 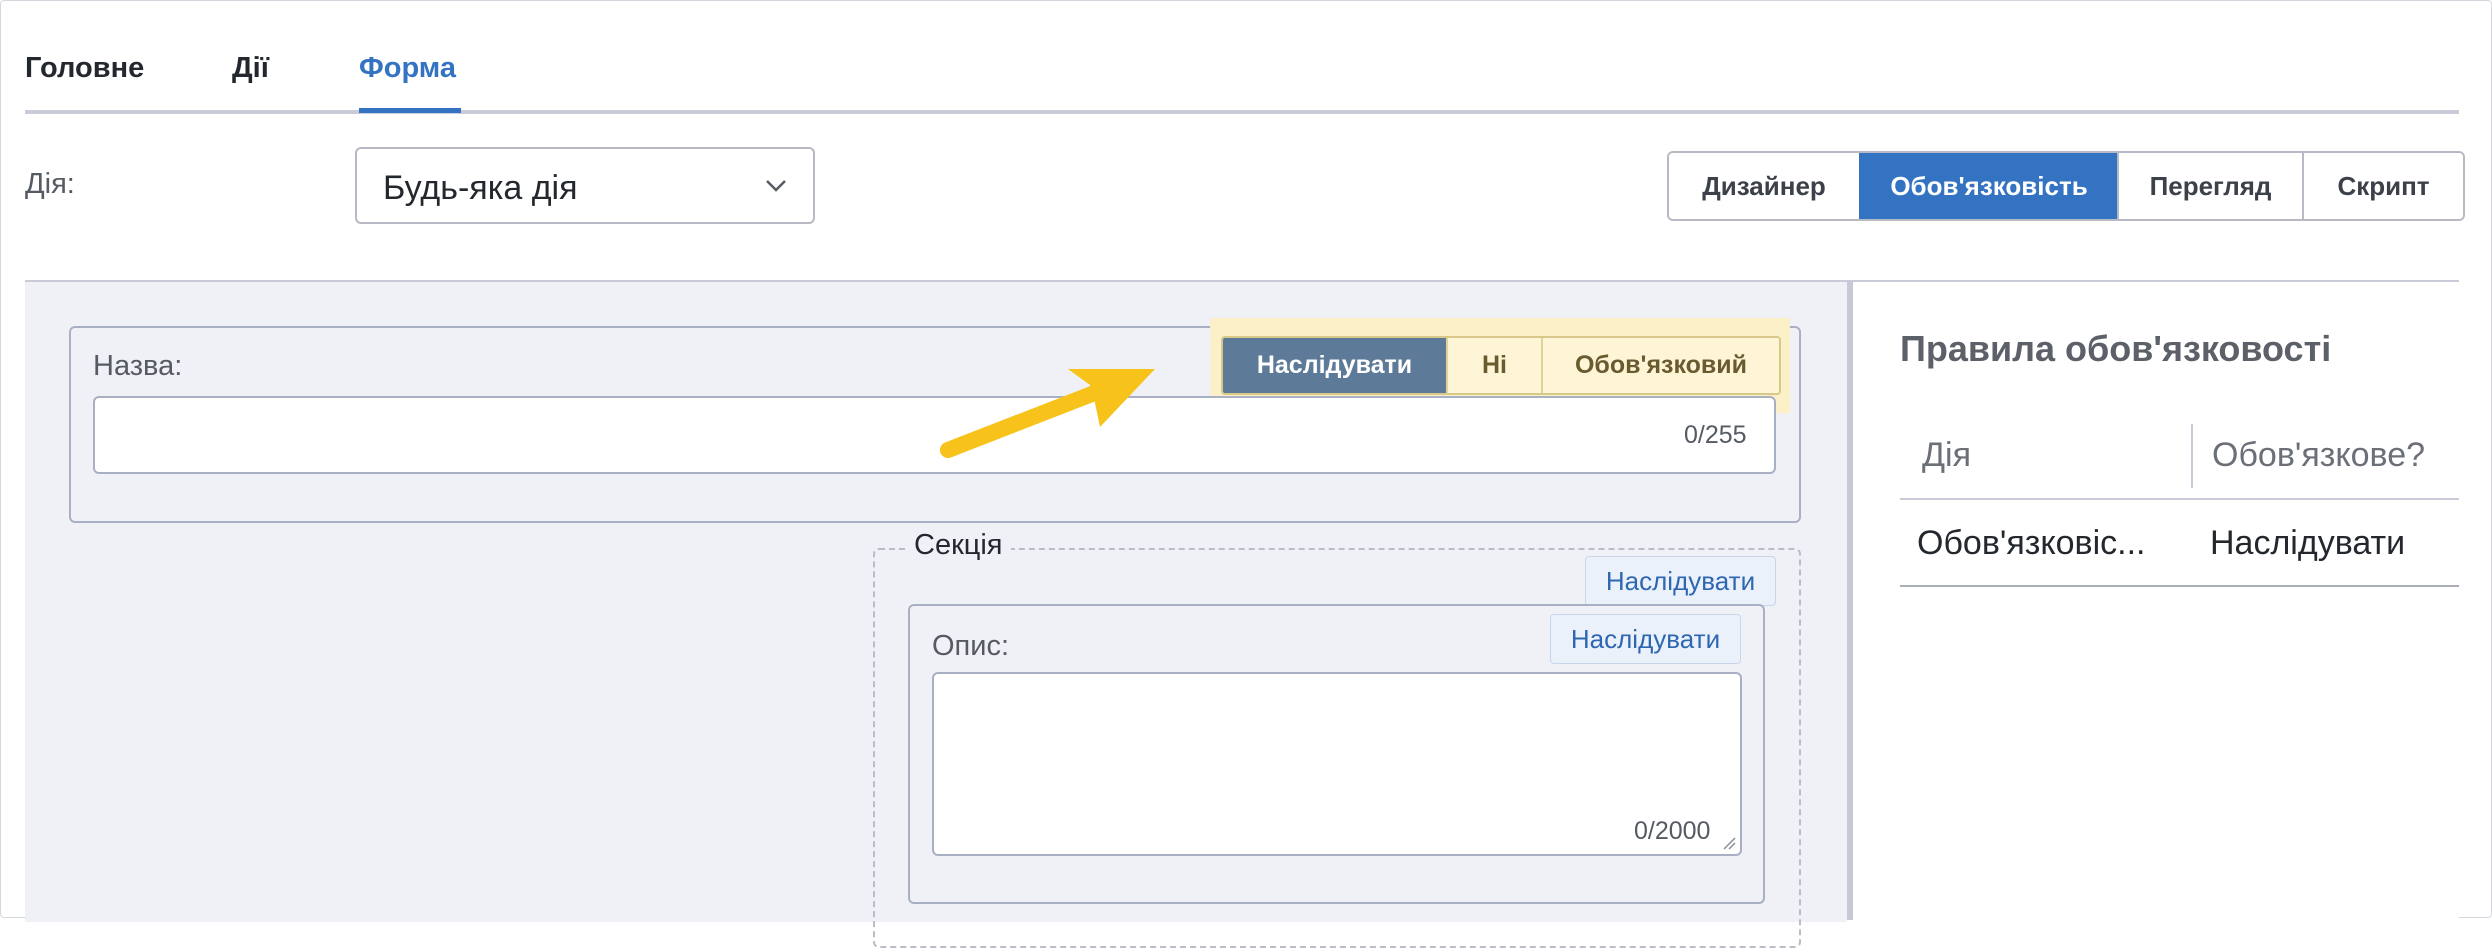 What do you see at coordinates (138, 366) in the screenshot?
I see `name-field-label: Назва:` at bounding box center [138, 366].